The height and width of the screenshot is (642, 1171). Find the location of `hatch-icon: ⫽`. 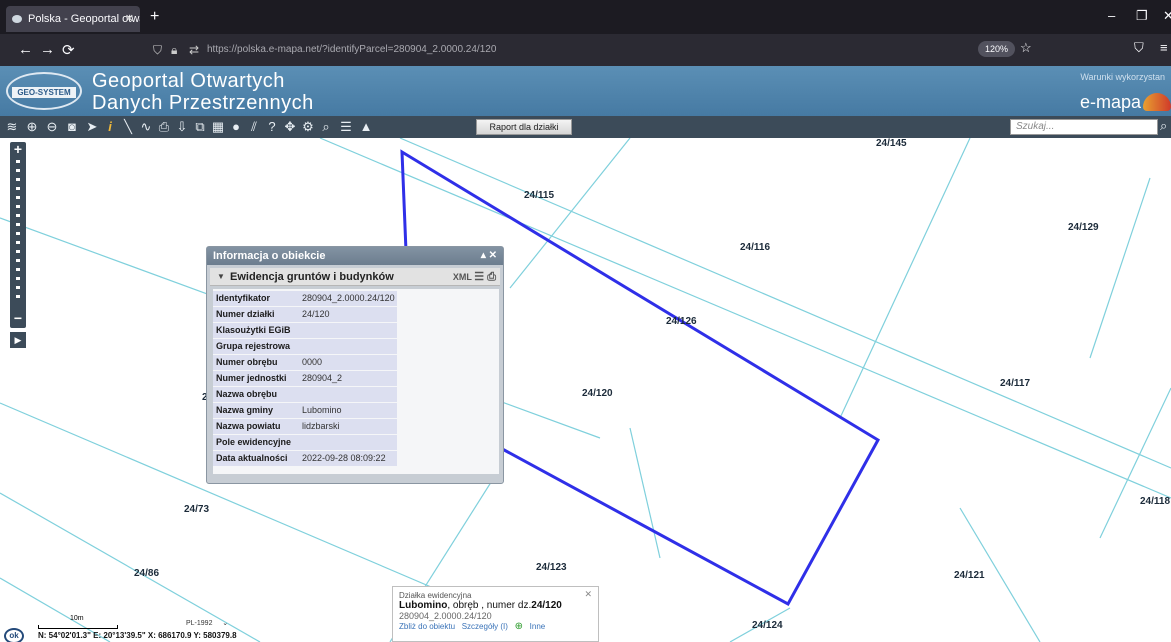

hatch-icon: ⫽ is located at coordinates (254, 127).